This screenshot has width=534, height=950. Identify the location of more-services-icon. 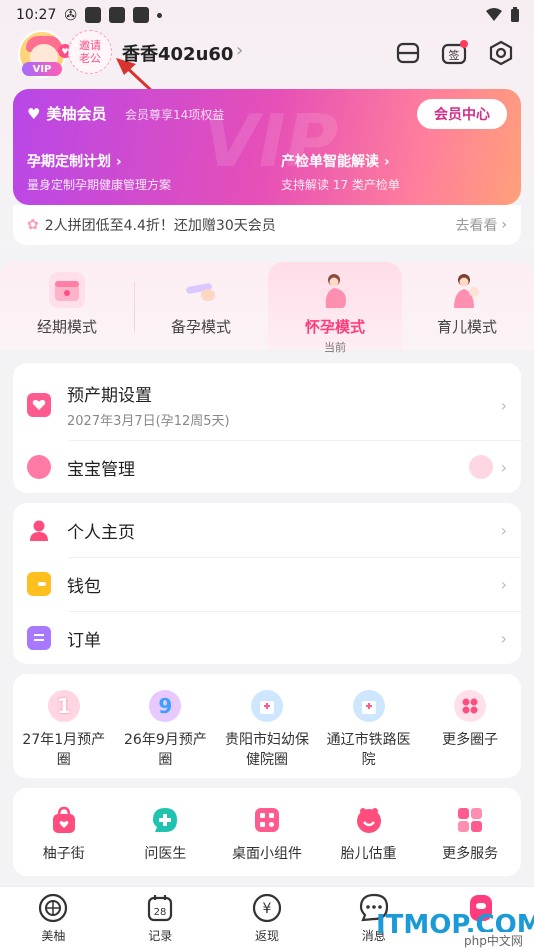
(470, 820).